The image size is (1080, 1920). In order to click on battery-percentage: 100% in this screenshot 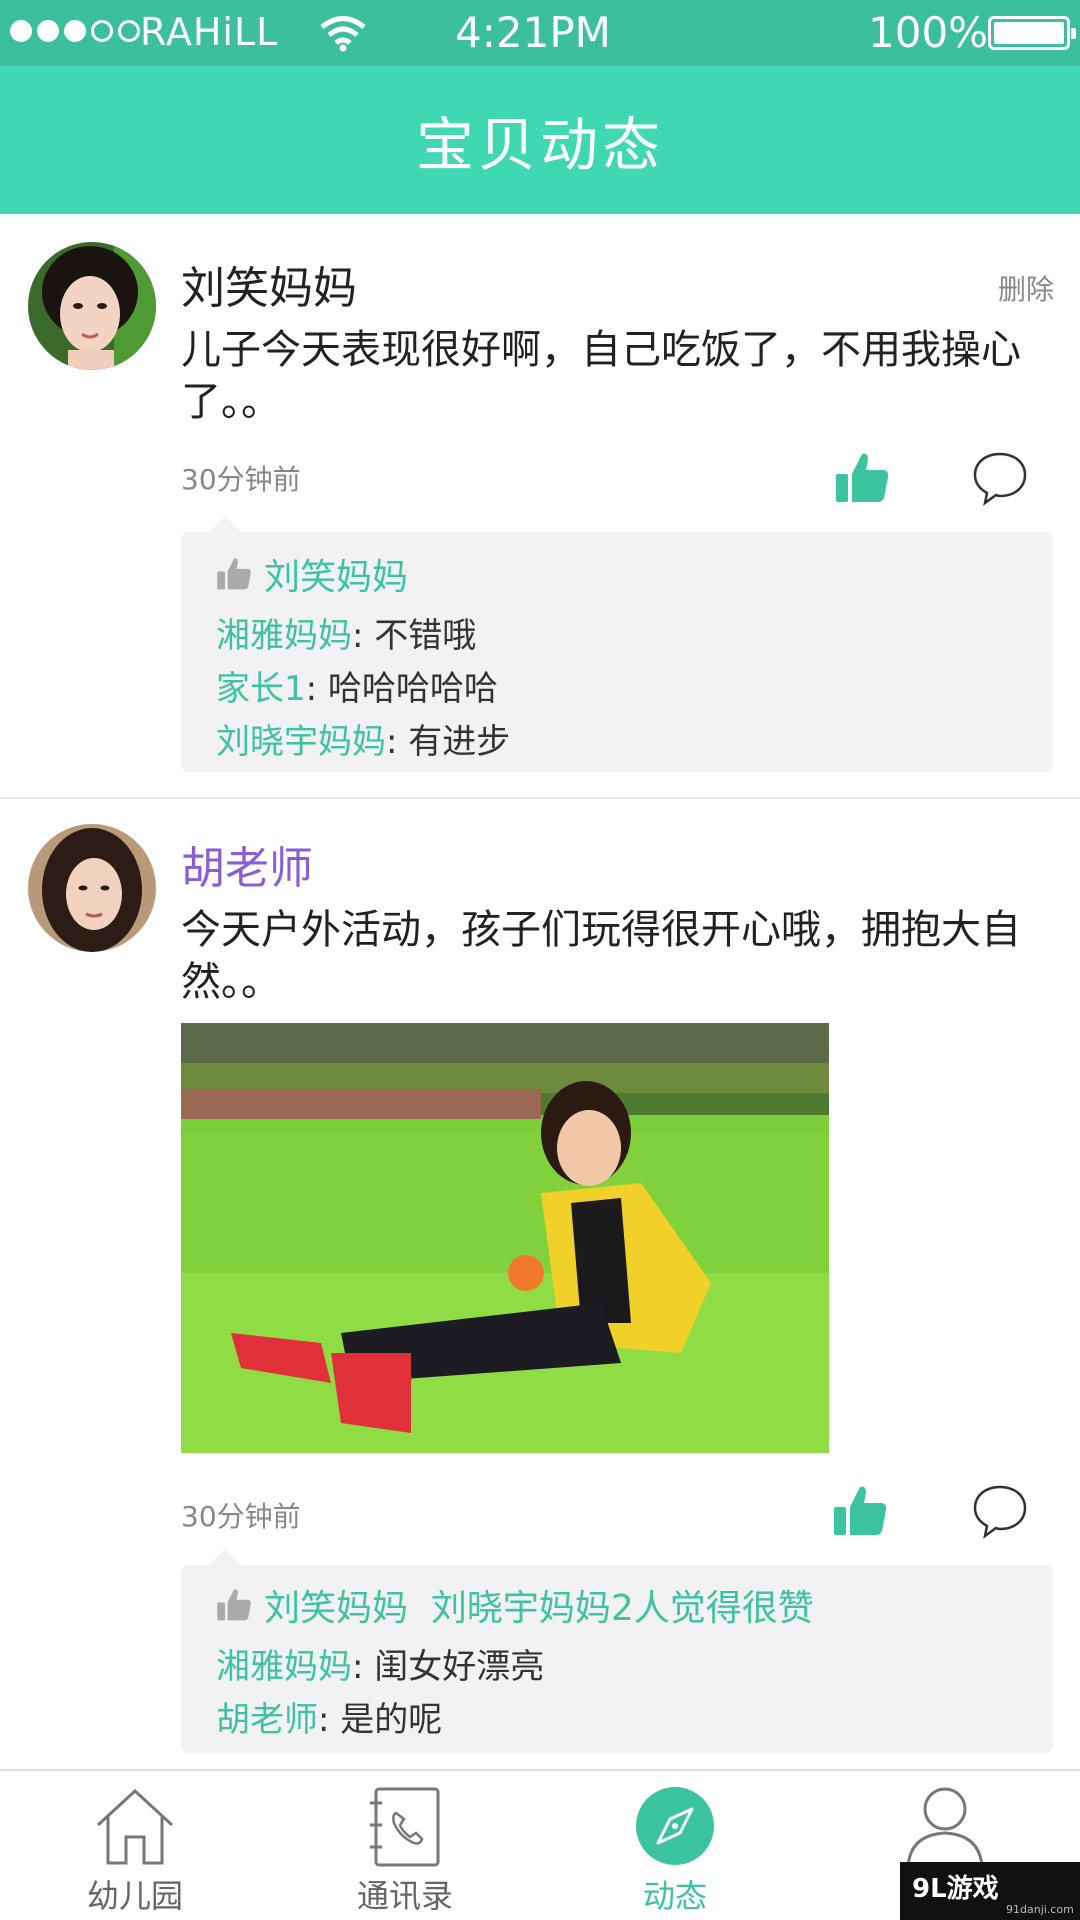, I will do `click(928, 32)`.